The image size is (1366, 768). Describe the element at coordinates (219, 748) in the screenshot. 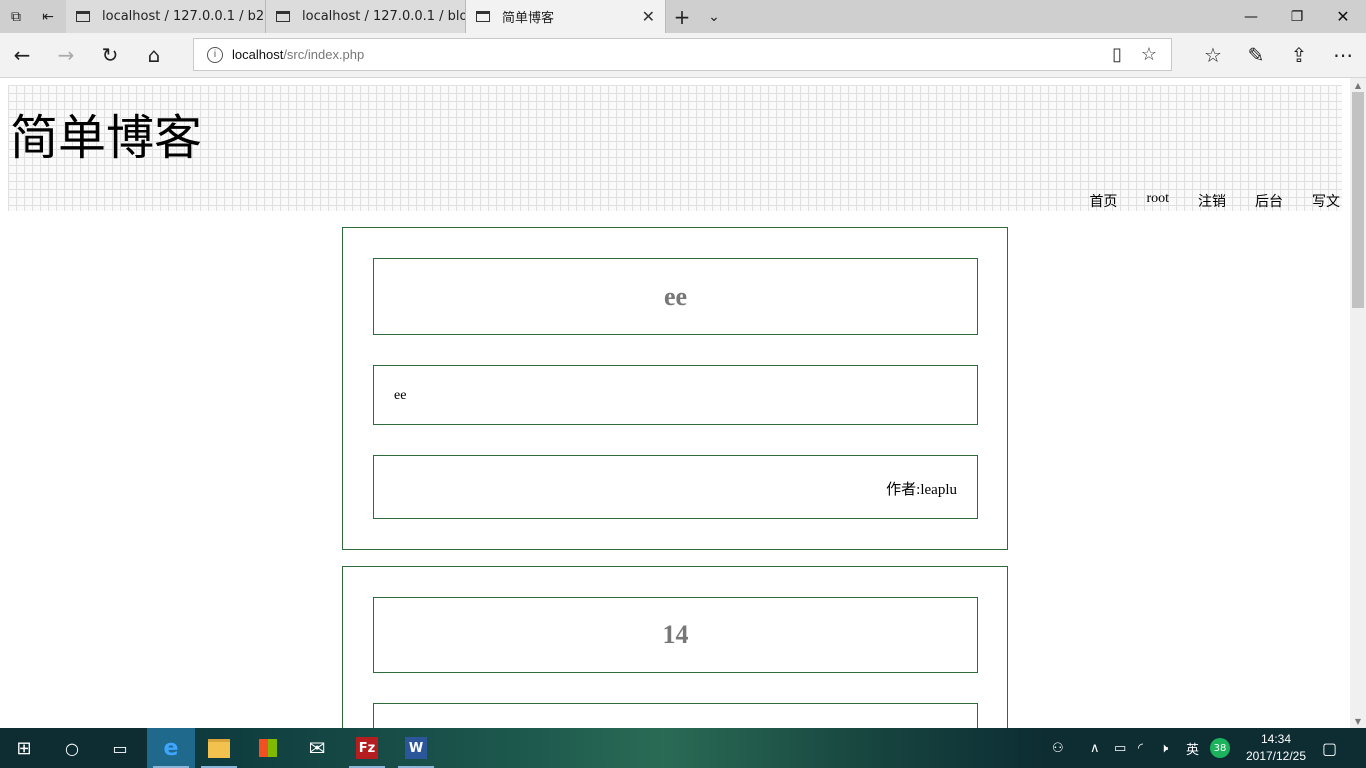

I see `file-explorer-icon` at that location.